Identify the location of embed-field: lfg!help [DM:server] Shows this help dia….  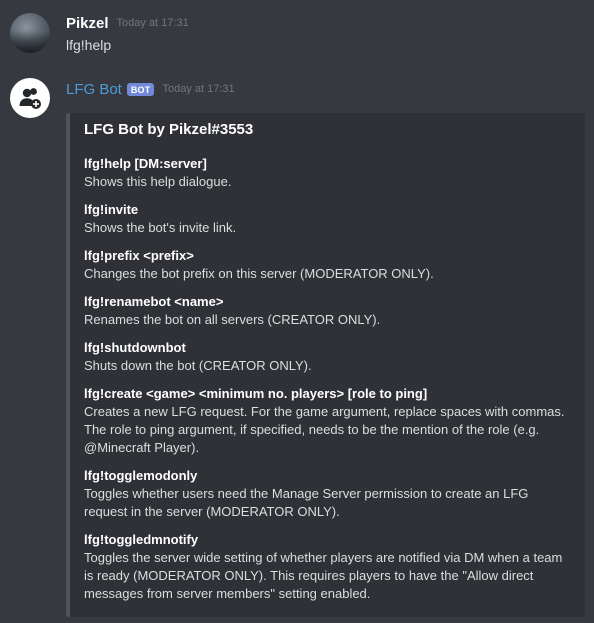
(329, 173).